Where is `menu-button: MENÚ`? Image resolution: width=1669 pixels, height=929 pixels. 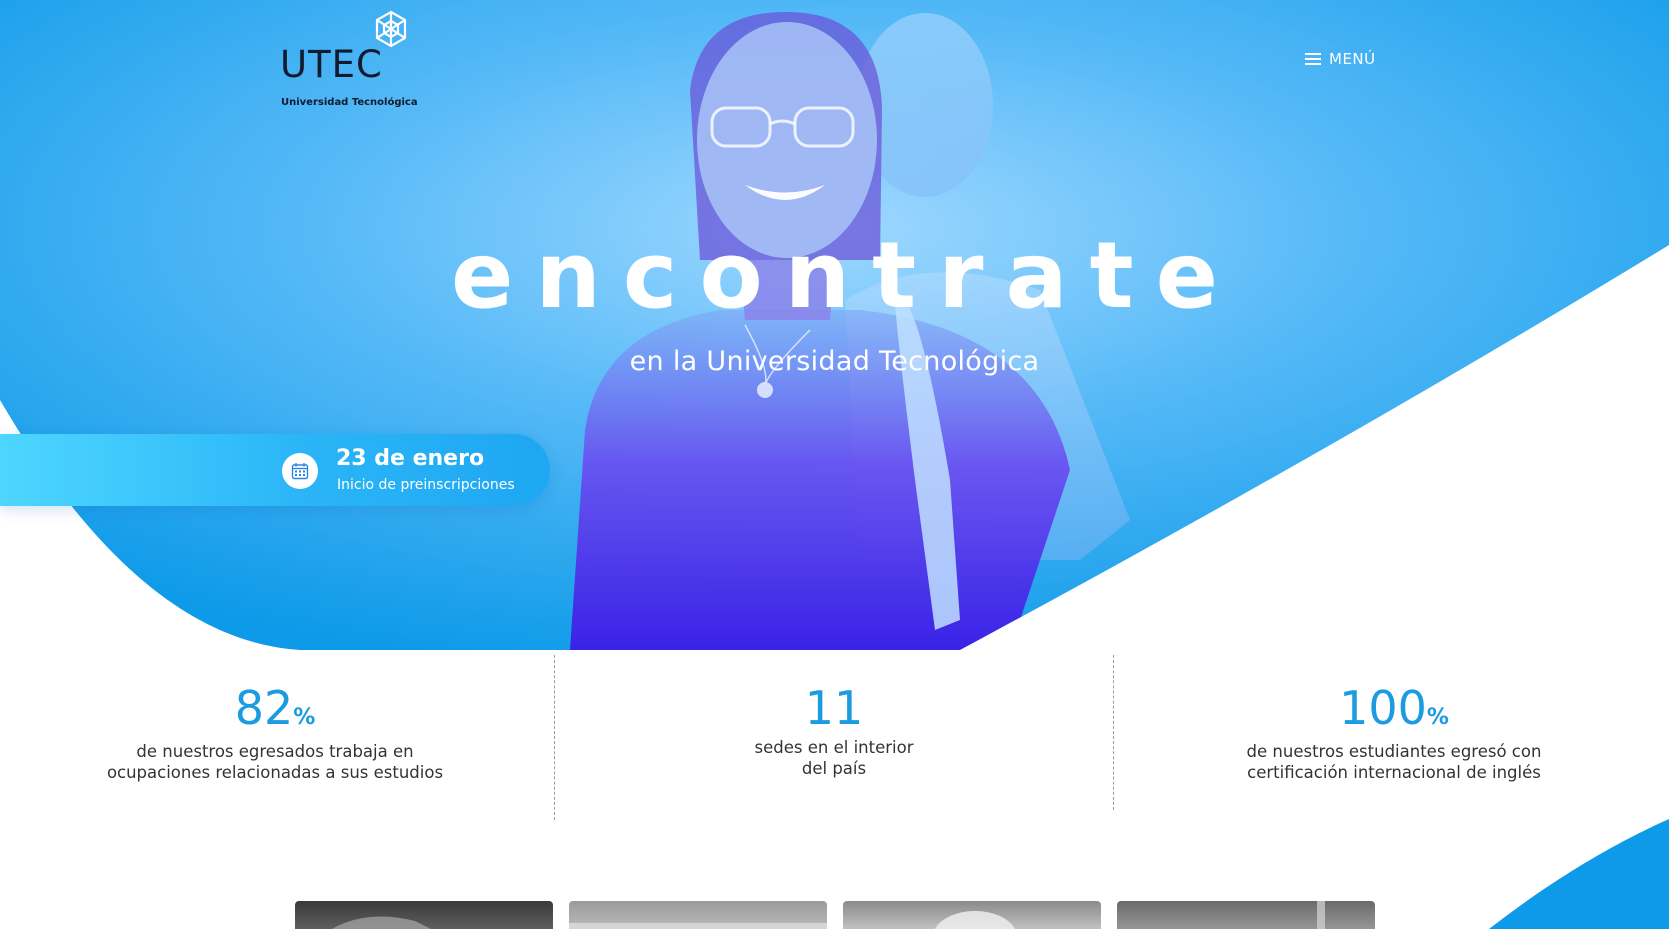 menu-button: MENÚ is located at coordinates (1340, 59).